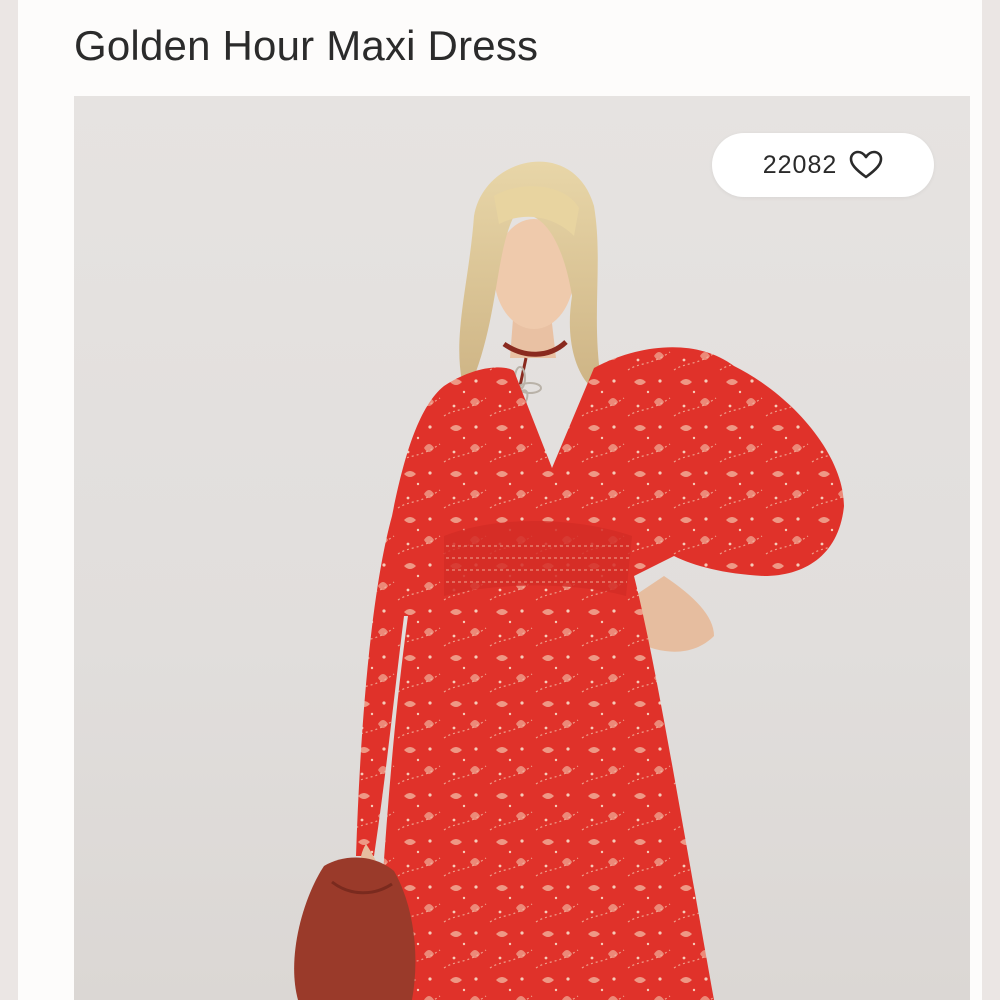  Describe the element at coordinates (306, 45) in the screenshot. I see `product-title: Golden Hour Maxi Dress` at that location.